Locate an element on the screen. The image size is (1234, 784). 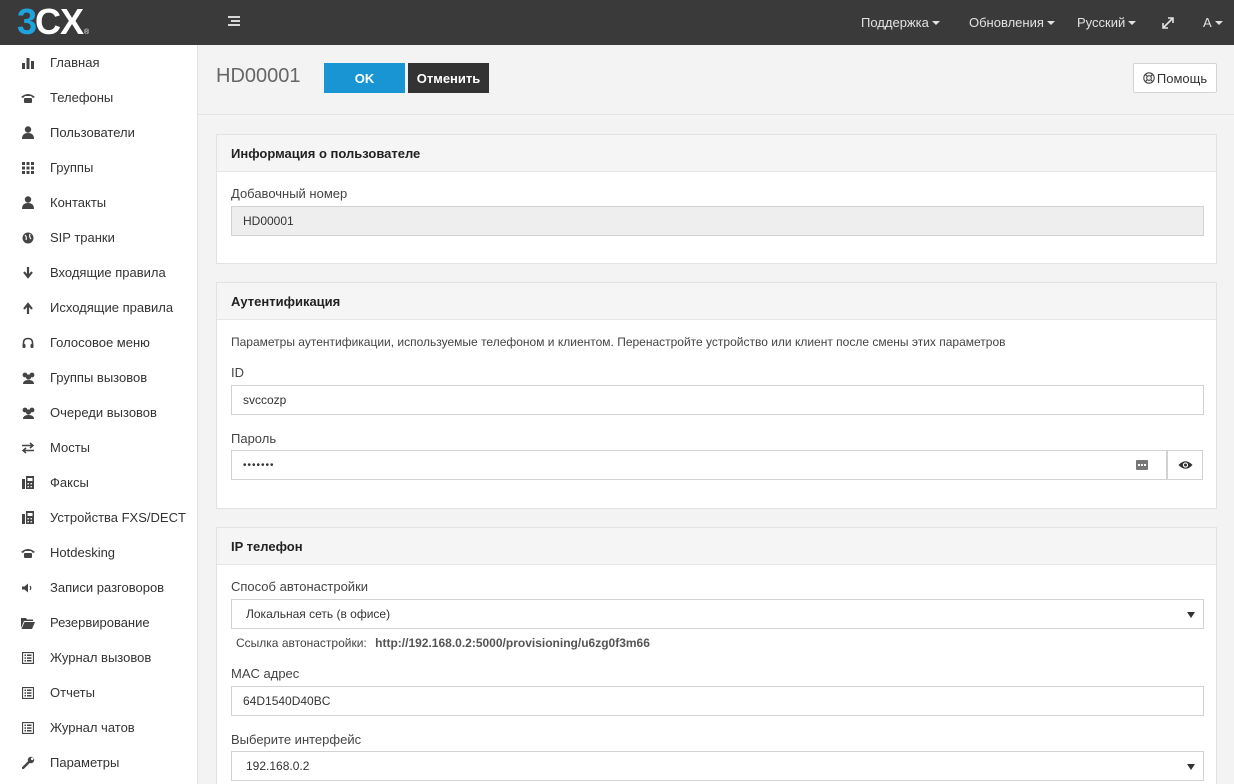
sidebar-item-label: Группы is located at coordinates (72, 167).